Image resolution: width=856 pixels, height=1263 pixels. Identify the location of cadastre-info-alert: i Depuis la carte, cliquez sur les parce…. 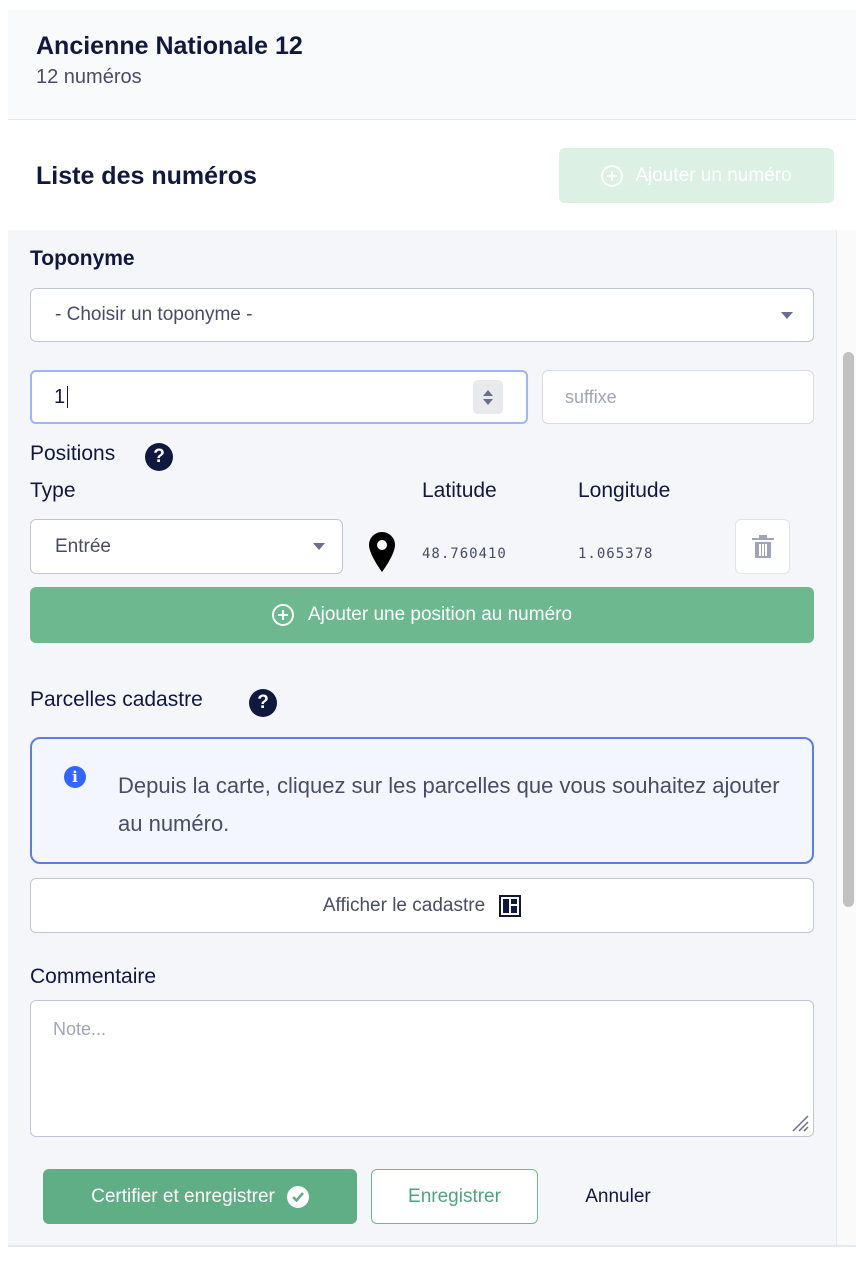
(422, 800).